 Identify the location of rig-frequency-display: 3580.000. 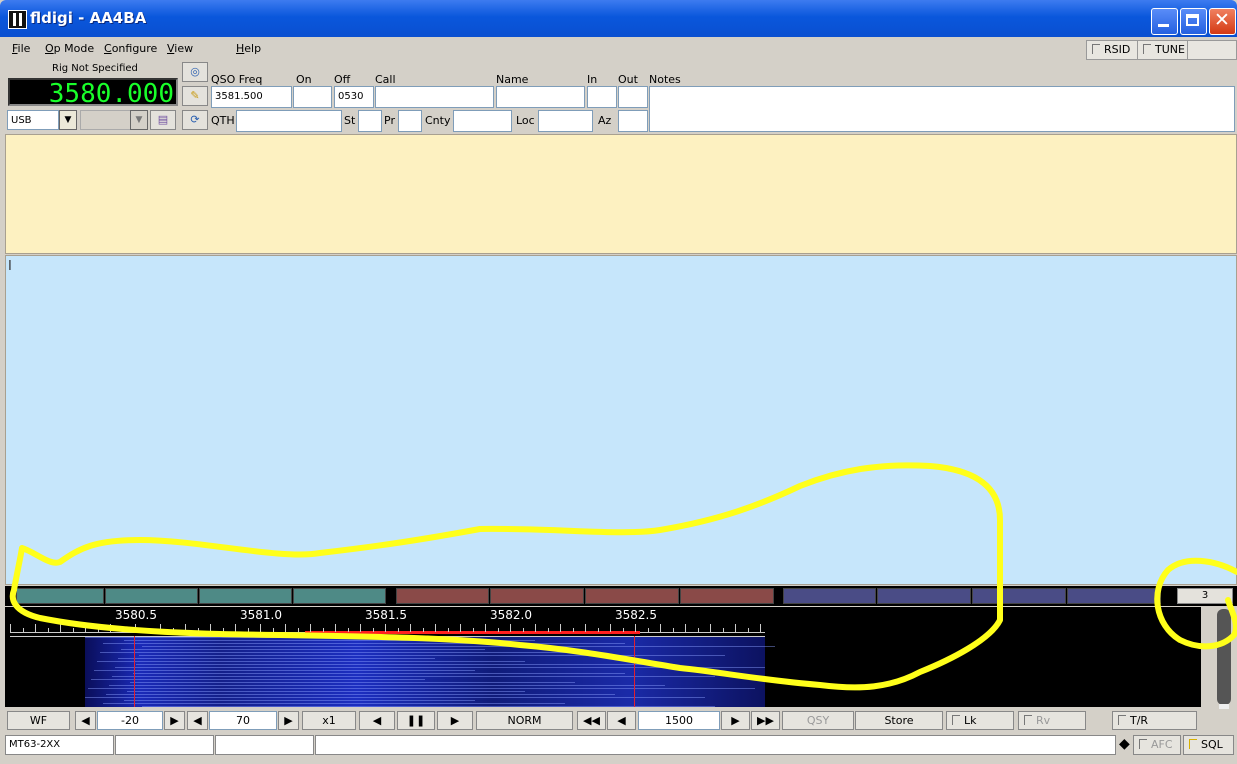
(93, 93).